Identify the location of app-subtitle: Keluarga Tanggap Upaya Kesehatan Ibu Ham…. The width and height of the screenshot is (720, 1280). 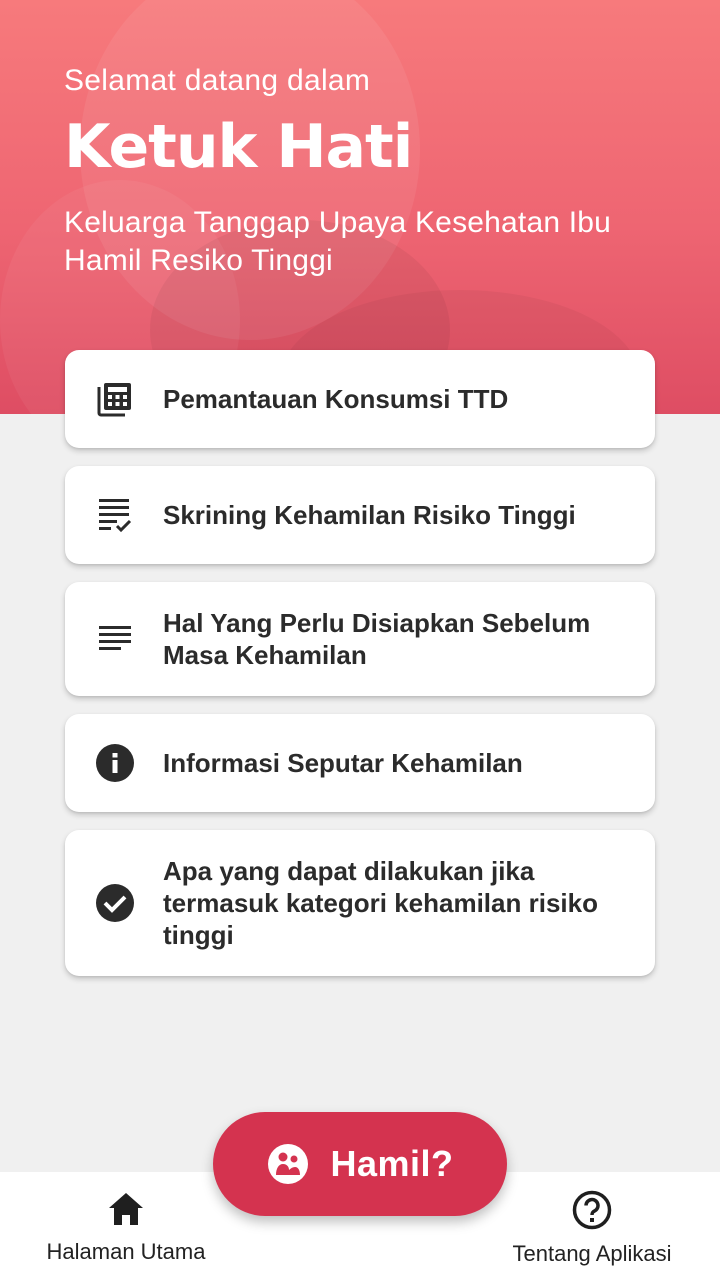
(338, 241).